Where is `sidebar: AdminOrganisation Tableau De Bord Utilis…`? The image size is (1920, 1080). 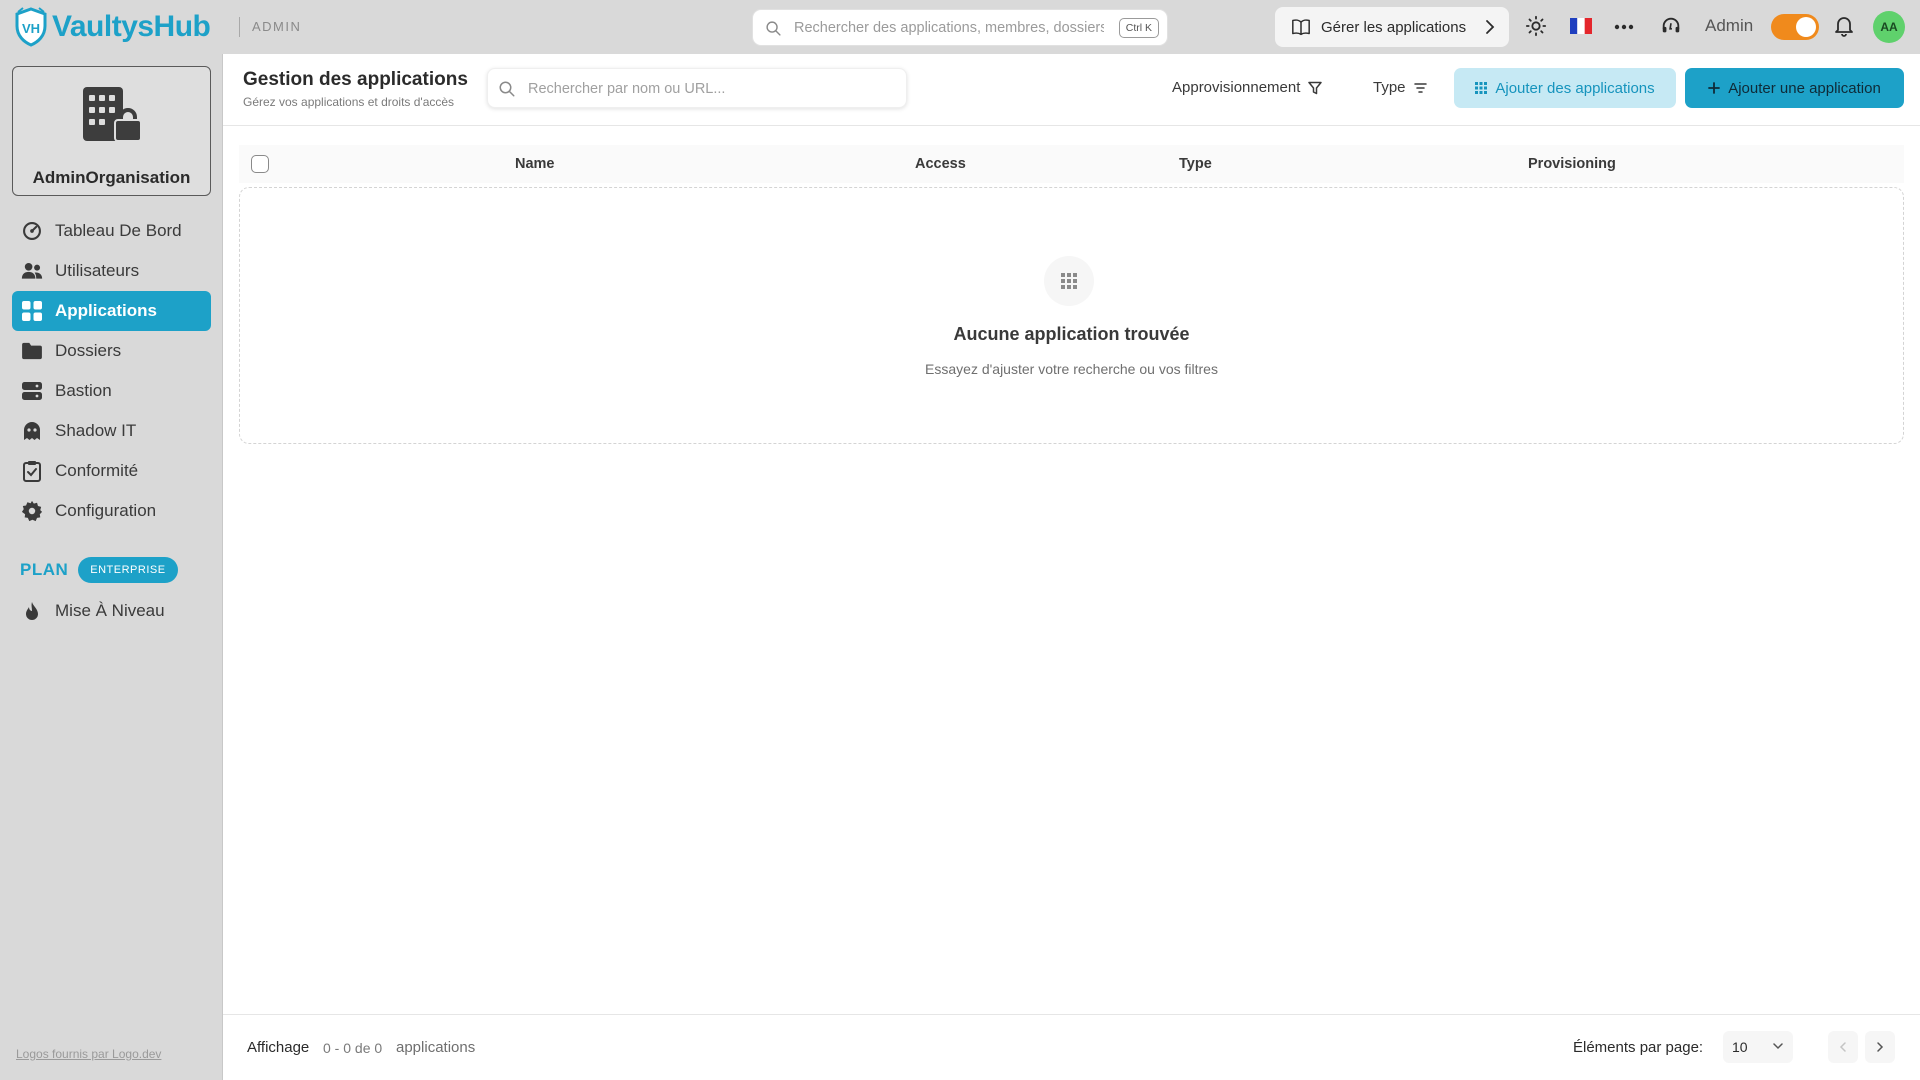 sidebar: AdminOrganisation Tableau De Bord Utilis… is located at coordinates (111, 567).